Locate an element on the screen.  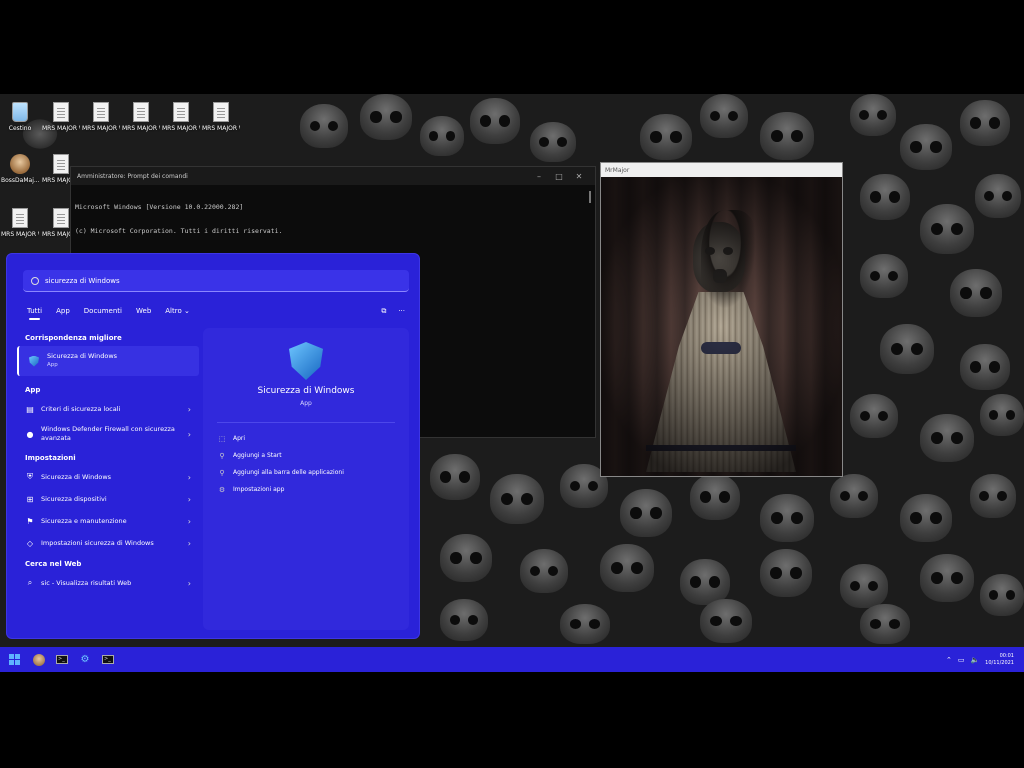
maximize-button: □ is located at coordinates (559, 176).